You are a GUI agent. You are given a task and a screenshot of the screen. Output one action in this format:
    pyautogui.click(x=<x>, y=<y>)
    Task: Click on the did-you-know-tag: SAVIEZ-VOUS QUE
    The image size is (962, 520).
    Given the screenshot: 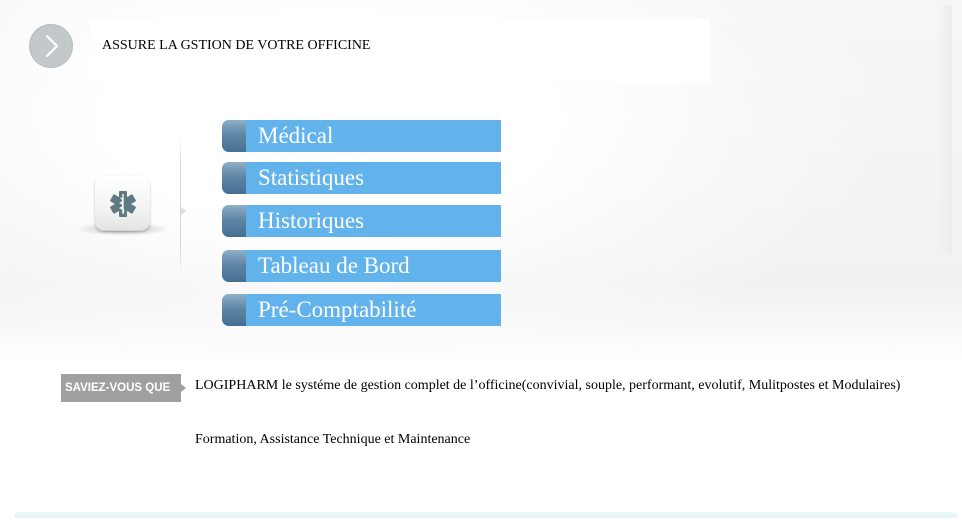 What is the action you would take?
    pyautogui.click(x=121, y=388)
    